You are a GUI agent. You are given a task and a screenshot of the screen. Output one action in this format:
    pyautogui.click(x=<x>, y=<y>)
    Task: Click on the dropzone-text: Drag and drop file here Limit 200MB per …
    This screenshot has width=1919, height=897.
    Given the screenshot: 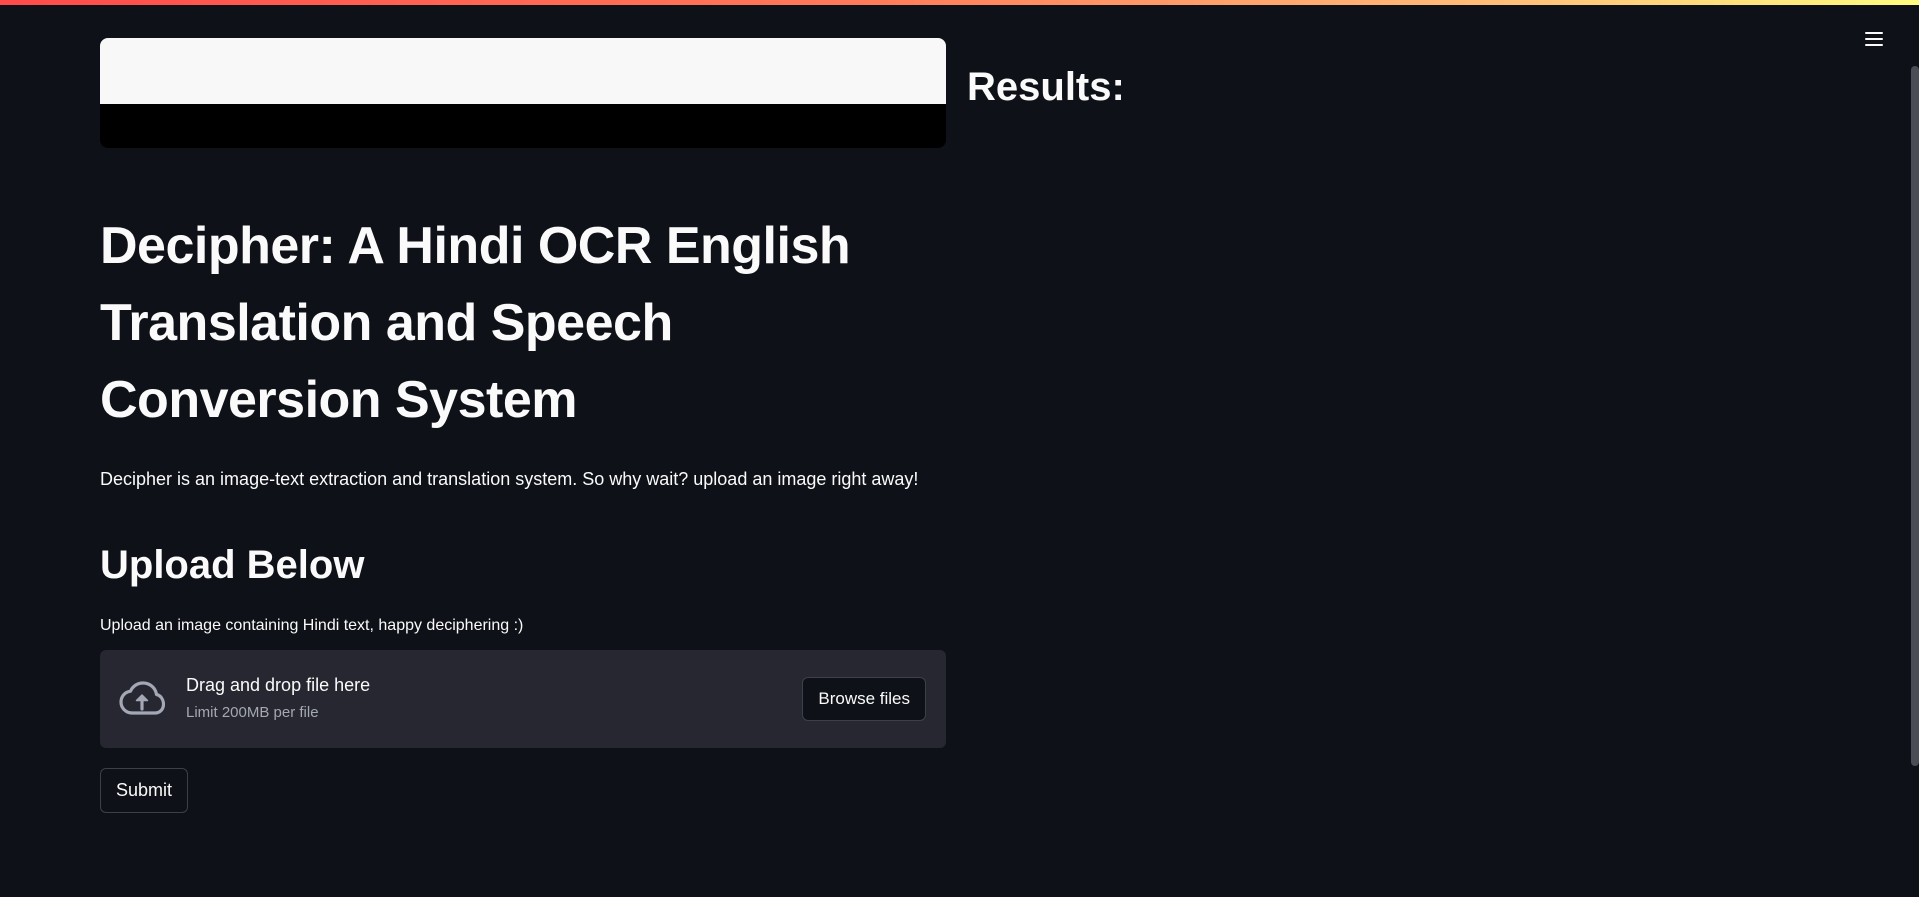 What is the action you would take?
    pyautogui.click(x=278, y=698)
    